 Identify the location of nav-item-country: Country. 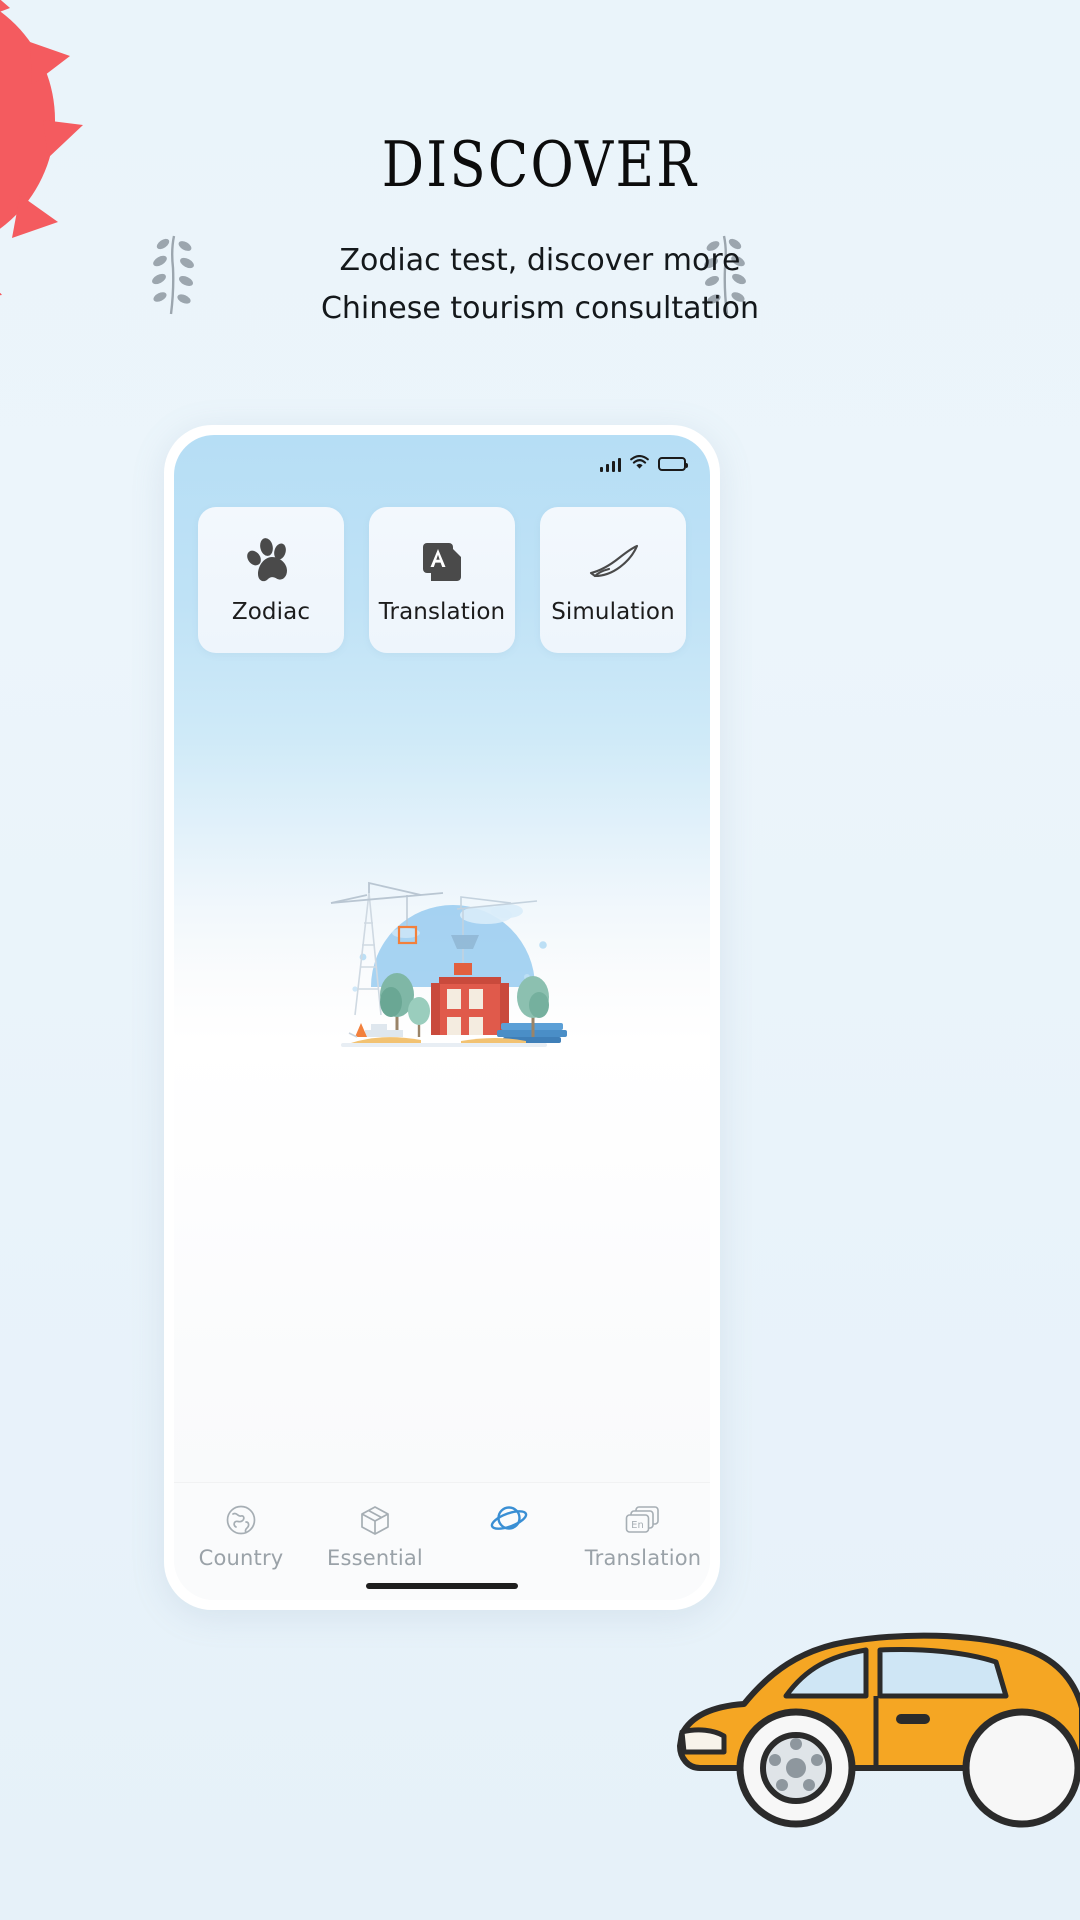
(241, 1535).